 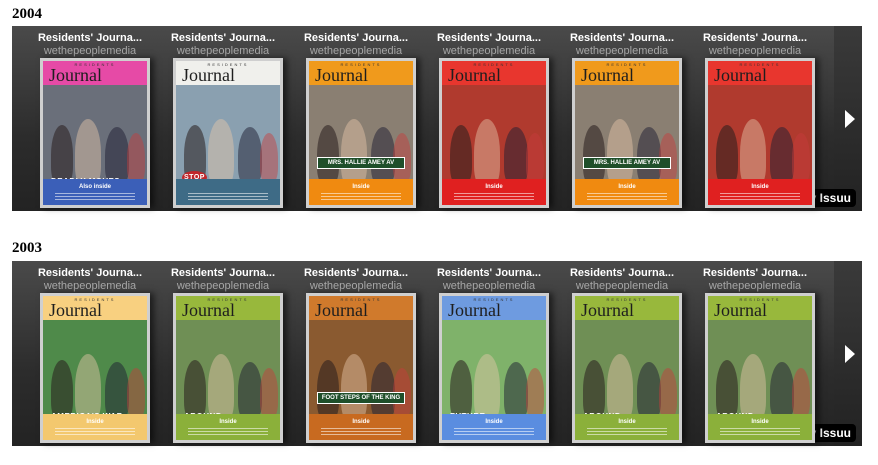 What do you see at coordinates (228, 136) in the screenshot?
I see `cover-photo: STOP` at bounding box center [228, 136].